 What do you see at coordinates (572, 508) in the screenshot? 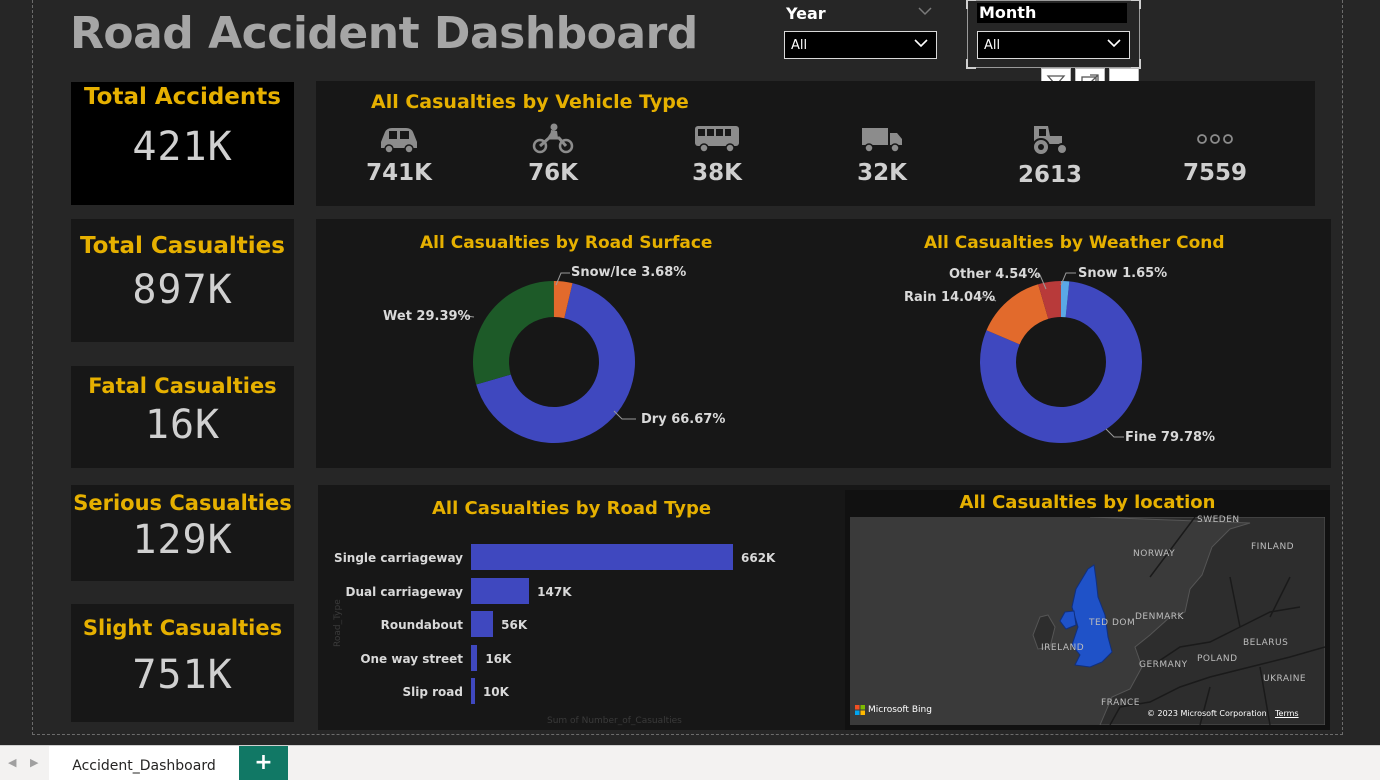
I see `road-type-title: All Casualties by Road Type` at bounding box center [572, 508].